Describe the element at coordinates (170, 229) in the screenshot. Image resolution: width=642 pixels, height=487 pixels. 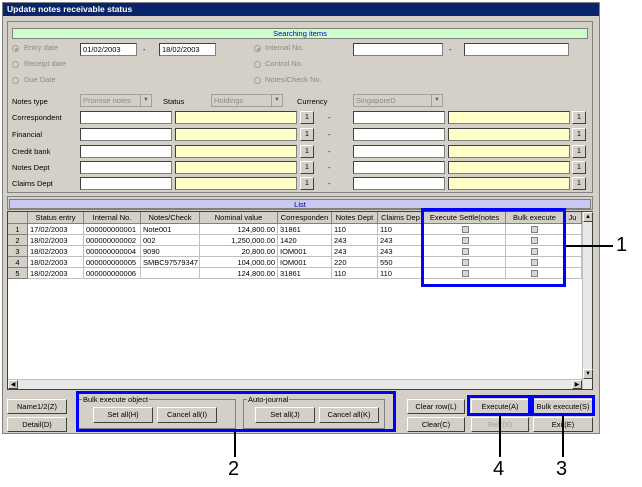
I see `table-cell: Note001` at that location.